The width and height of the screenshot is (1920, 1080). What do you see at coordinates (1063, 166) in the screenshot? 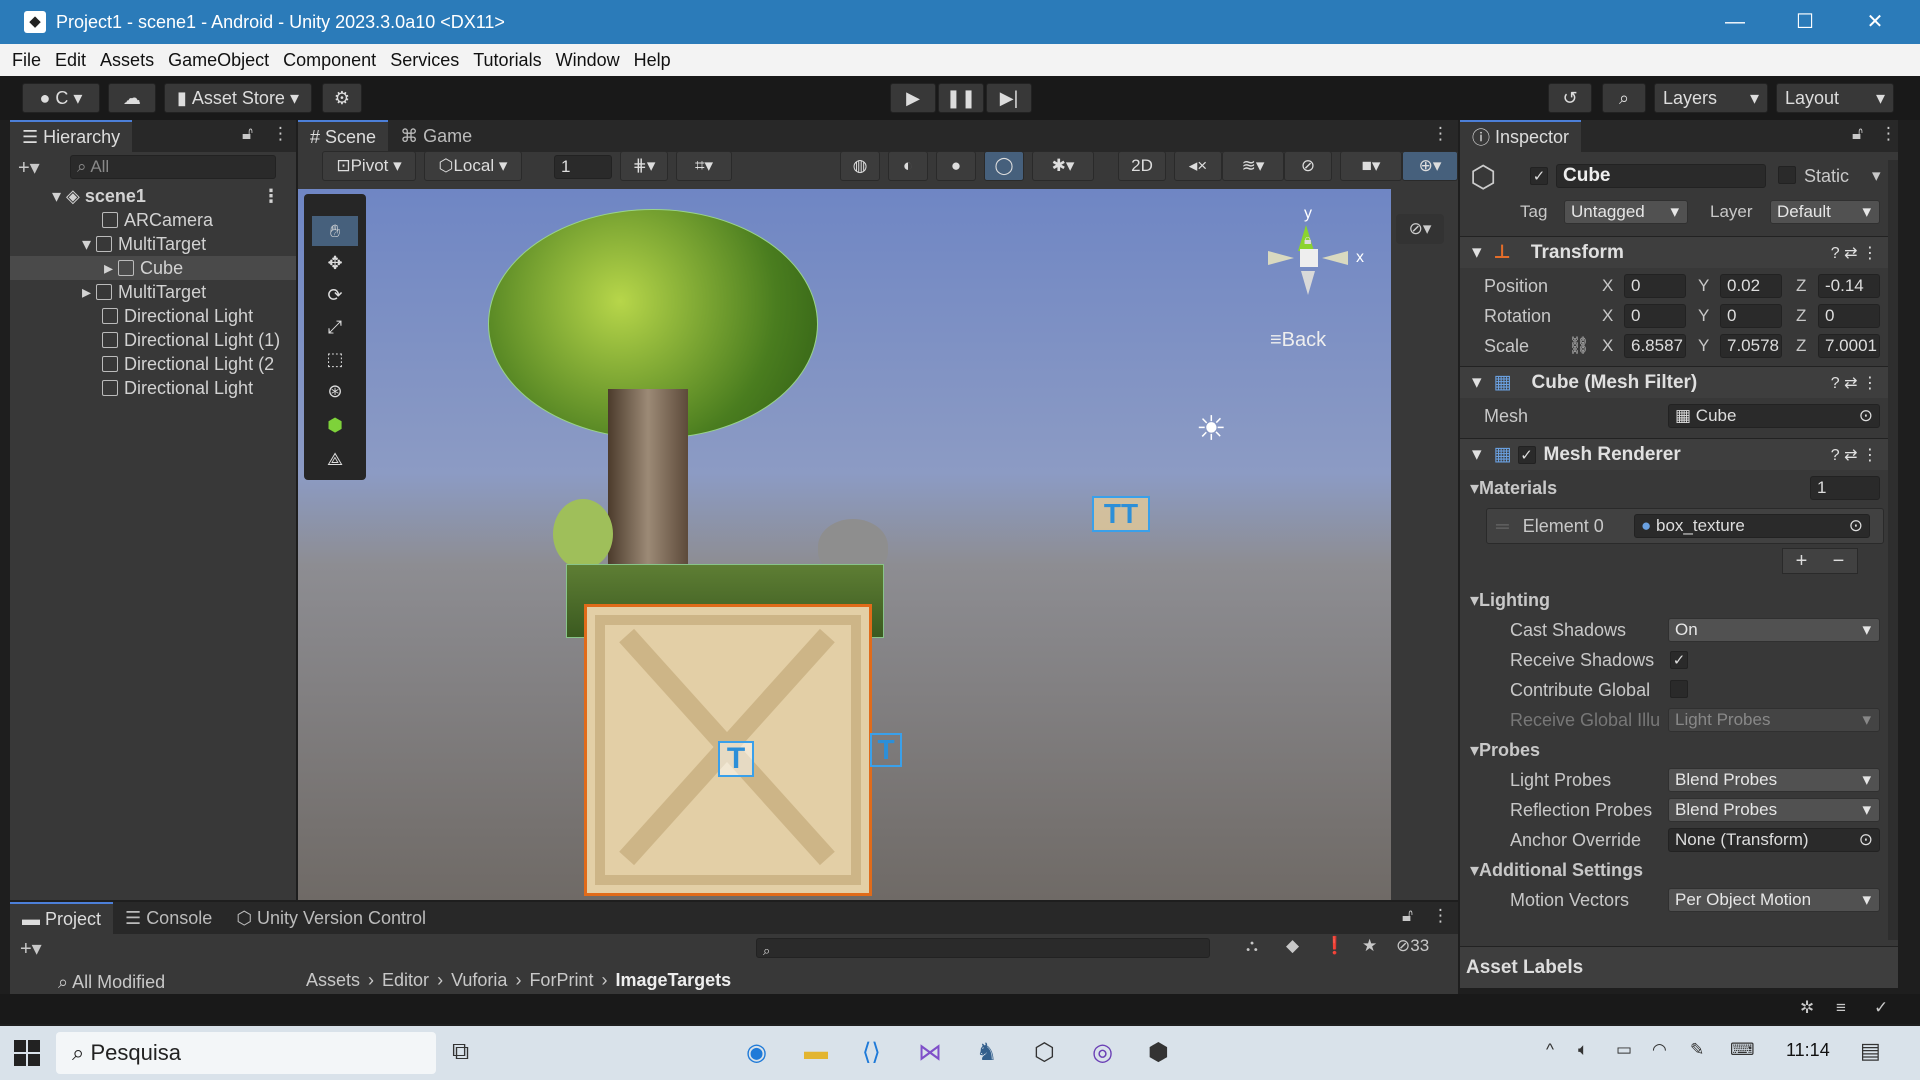
I see `debug-draw-button: ✱▾` at bounding box center [1063, 166].